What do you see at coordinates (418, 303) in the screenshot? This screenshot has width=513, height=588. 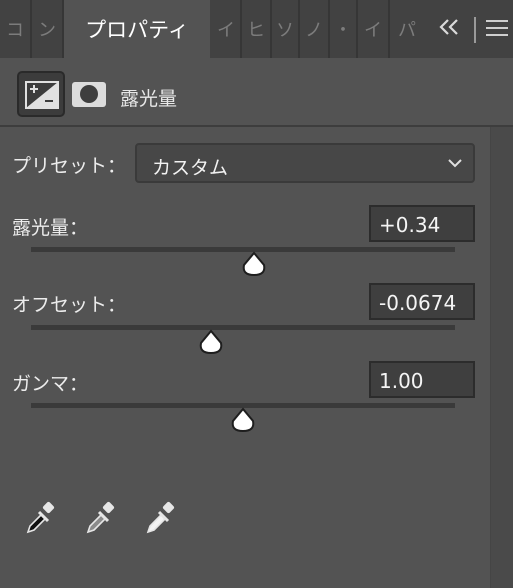 I see `offset-value: -0.0674` at bounding box center [418, 303].